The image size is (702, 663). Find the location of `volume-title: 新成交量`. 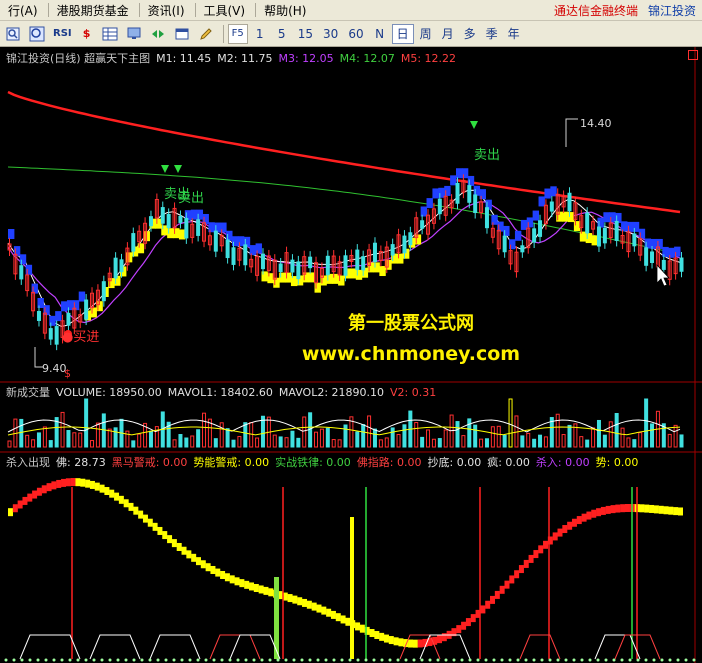

volume-title: 新成交量 is located at coordinates (28, 392).